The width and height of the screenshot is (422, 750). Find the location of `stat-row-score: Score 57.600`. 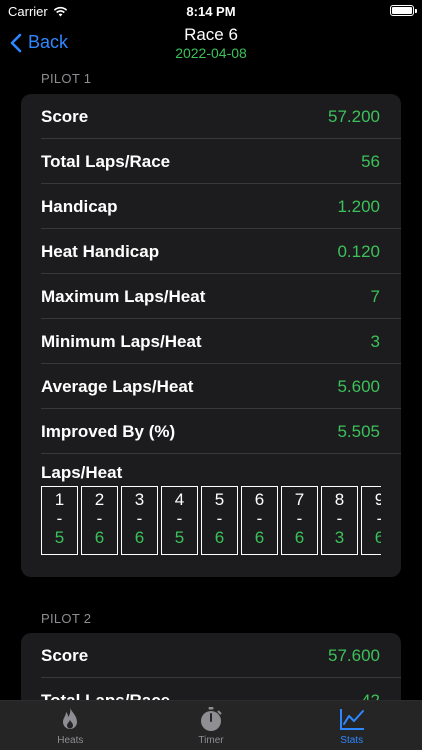

stat-row-score: Score 57.600 is located at coordinates (211, 655).